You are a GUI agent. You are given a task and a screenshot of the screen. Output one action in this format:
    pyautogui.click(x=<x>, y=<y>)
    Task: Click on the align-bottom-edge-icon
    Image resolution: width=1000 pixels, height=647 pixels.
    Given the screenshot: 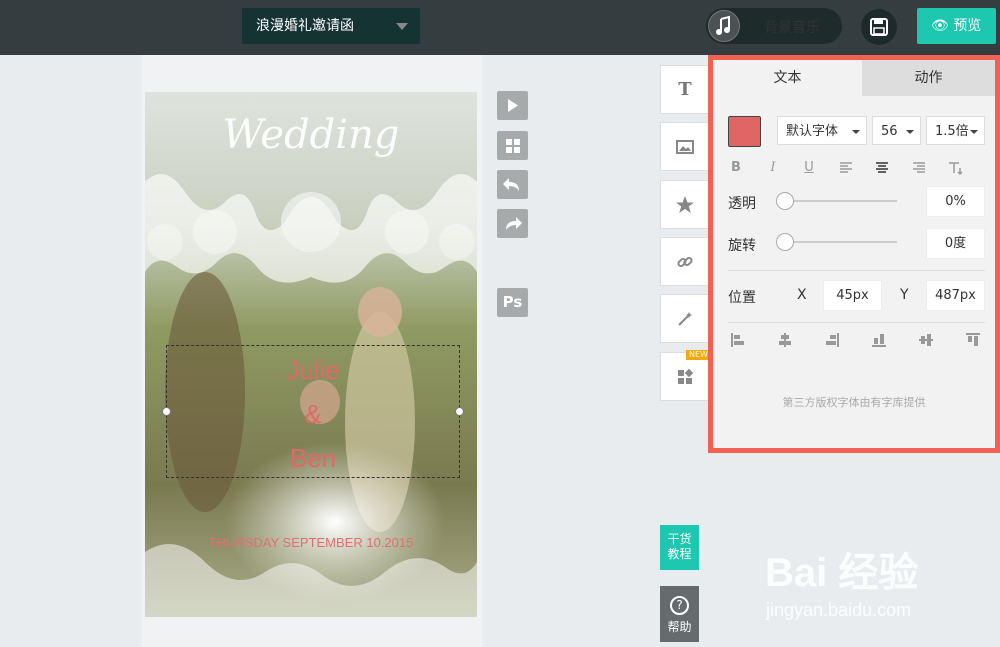 What is the action you would take?
    pyautogui.click(x=879, y=340)
    